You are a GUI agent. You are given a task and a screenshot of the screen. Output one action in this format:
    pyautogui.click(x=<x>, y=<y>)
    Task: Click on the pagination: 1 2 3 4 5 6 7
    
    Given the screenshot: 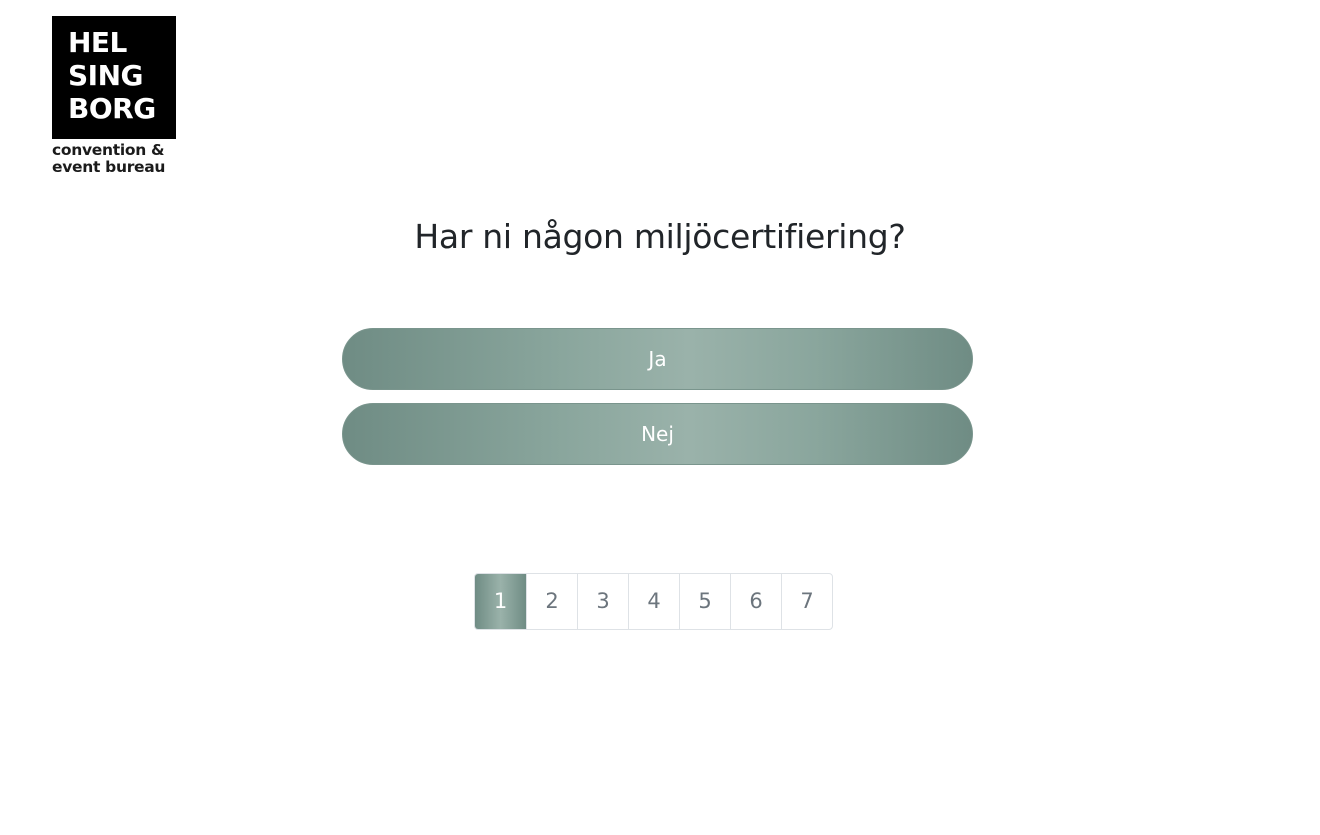 What is the action you would take?
    pyautogui.click(x=653, y=601)
    